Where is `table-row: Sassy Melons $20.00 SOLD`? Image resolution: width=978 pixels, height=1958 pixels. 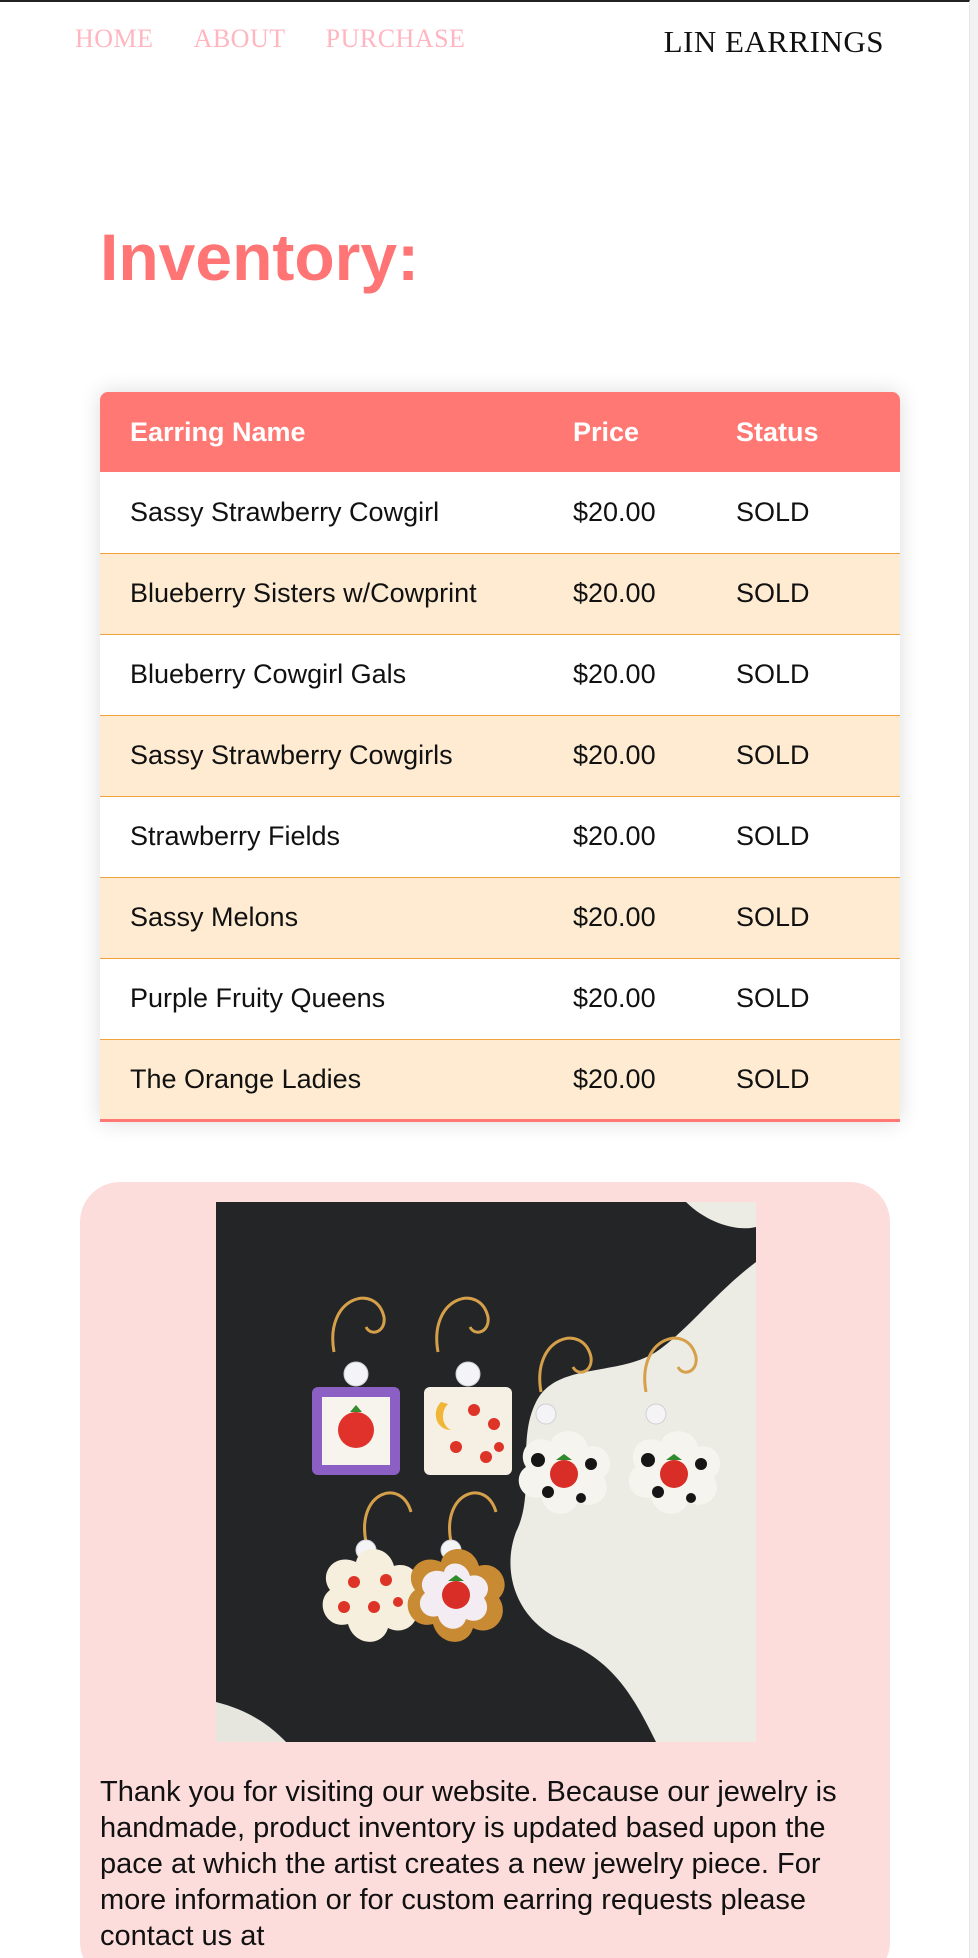 table-row: Sassy Melons $20.00 SOLD is located at coordinates (500, 917).